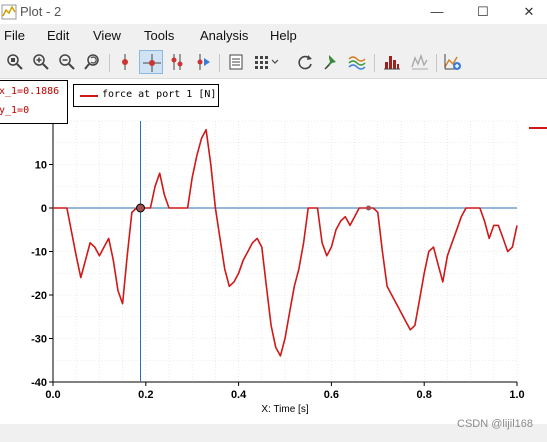 This screenshot has width=547, height=442. Describe the element at coordinates (52, 395) in the screenshot. I see `x-tick-label: 0.0` at that location.